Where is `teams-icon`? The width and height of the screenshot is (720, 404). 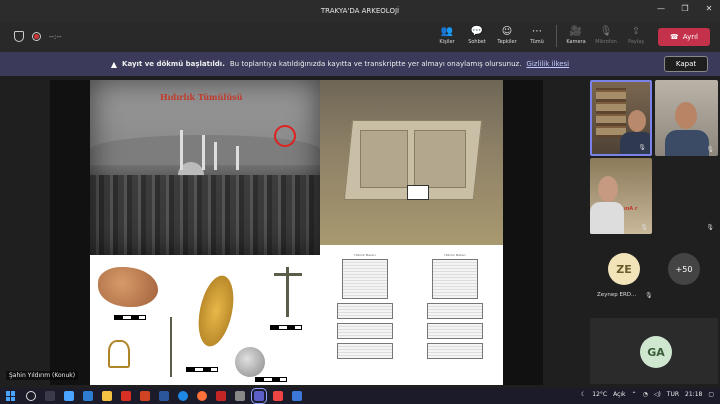
teams-icon is located at coordinates (259, 396).